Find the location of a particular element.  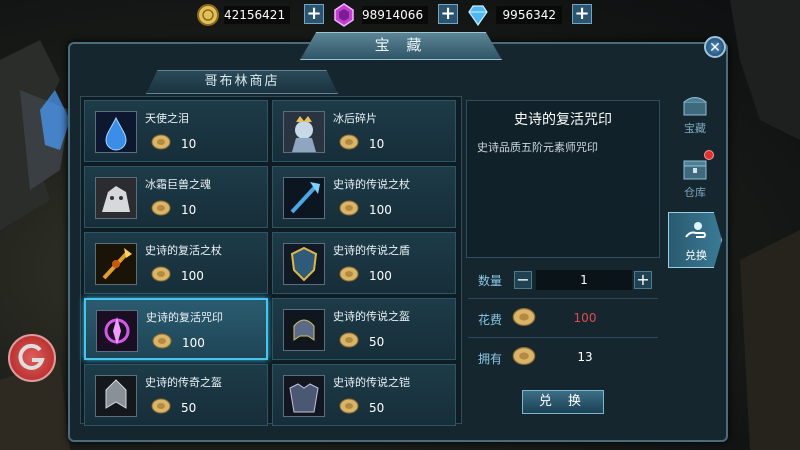

quantity-input: 1 is located at coordinates (584, 280).